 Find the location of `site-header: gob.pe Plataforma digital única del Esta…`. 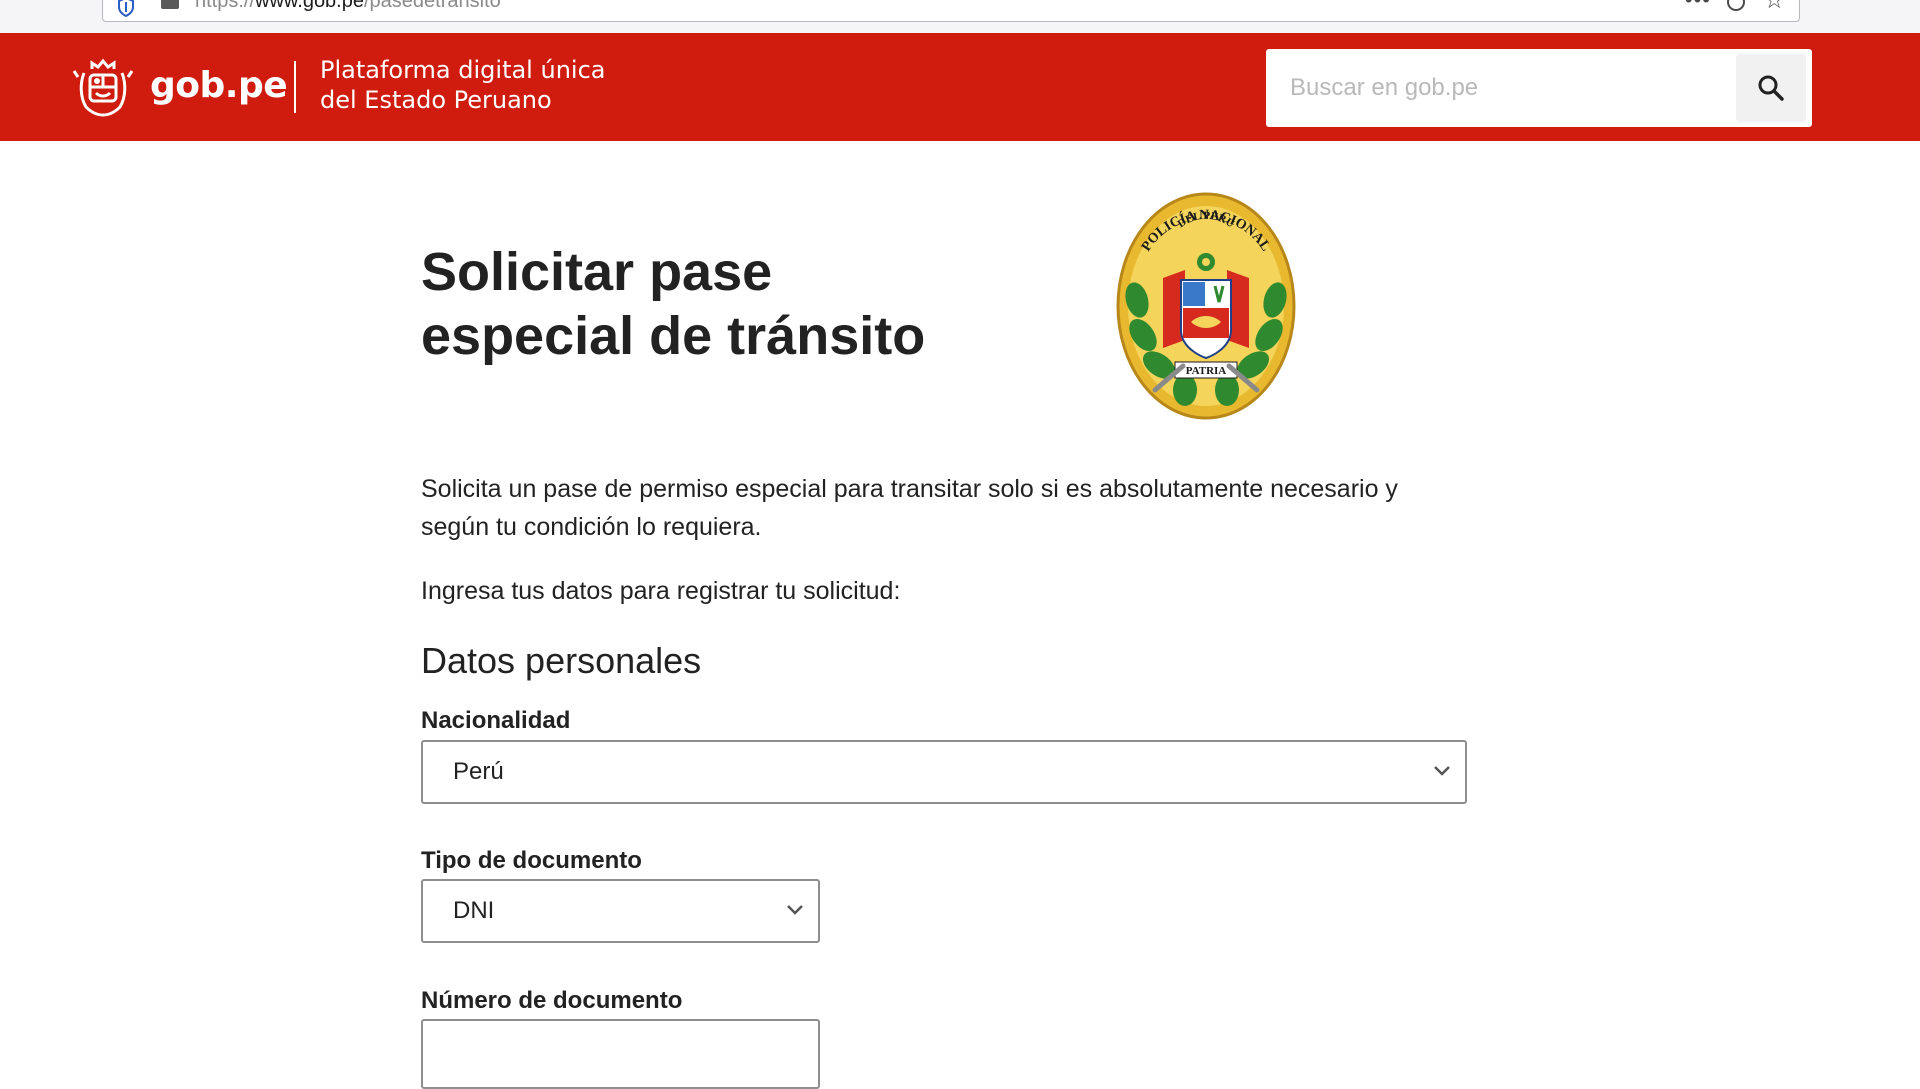

site-header: gob.pe Plataforma digital única del Esta… is located at coordinates (960, 87).